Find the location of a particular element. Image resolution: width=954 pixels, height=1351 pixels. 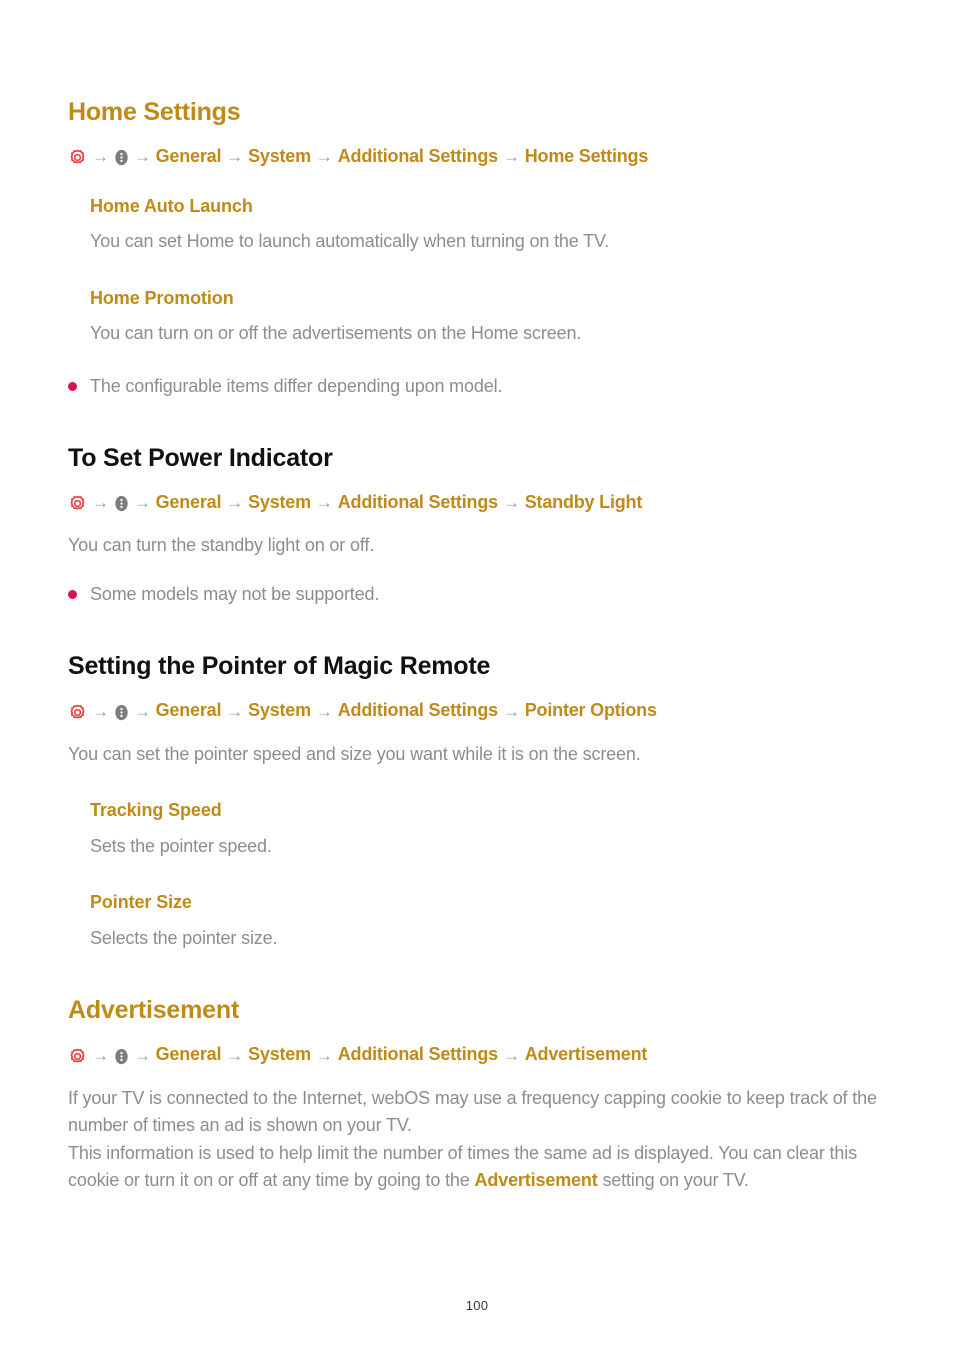

breadcrumb-item-home-settings: Home Settings is located at coordinates (586, 156).